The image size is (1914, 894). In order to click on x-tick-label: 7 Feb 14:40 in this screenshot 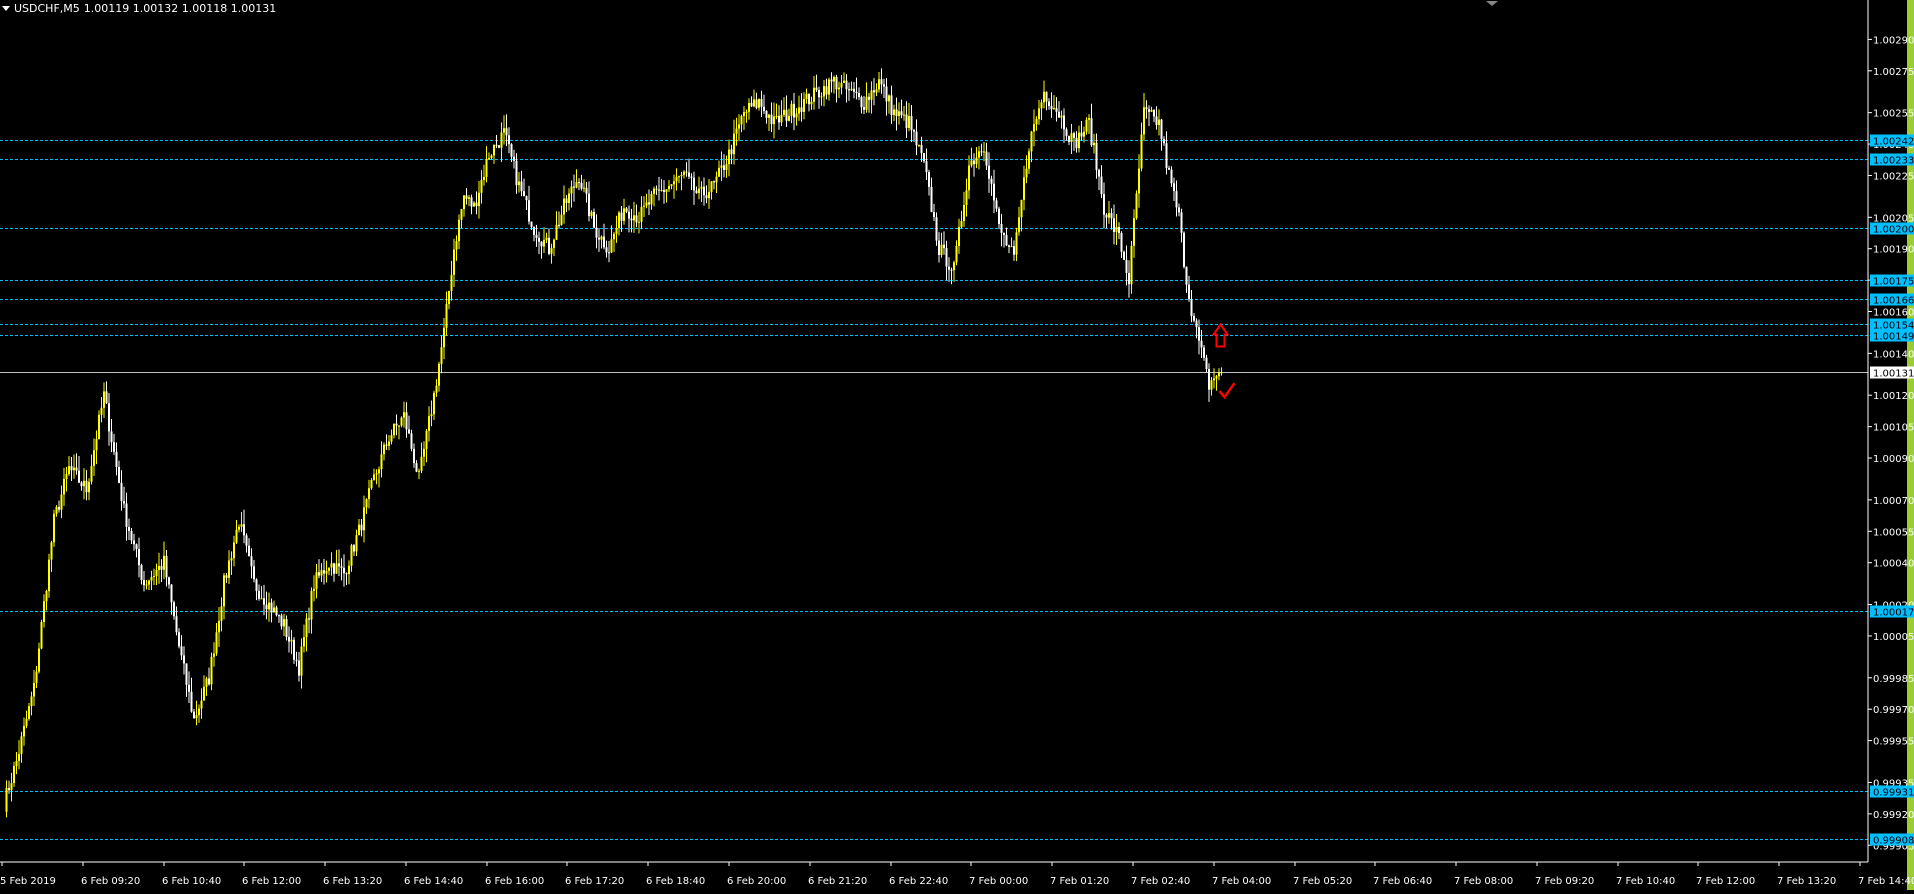, I will do `click(1886, 881)`.